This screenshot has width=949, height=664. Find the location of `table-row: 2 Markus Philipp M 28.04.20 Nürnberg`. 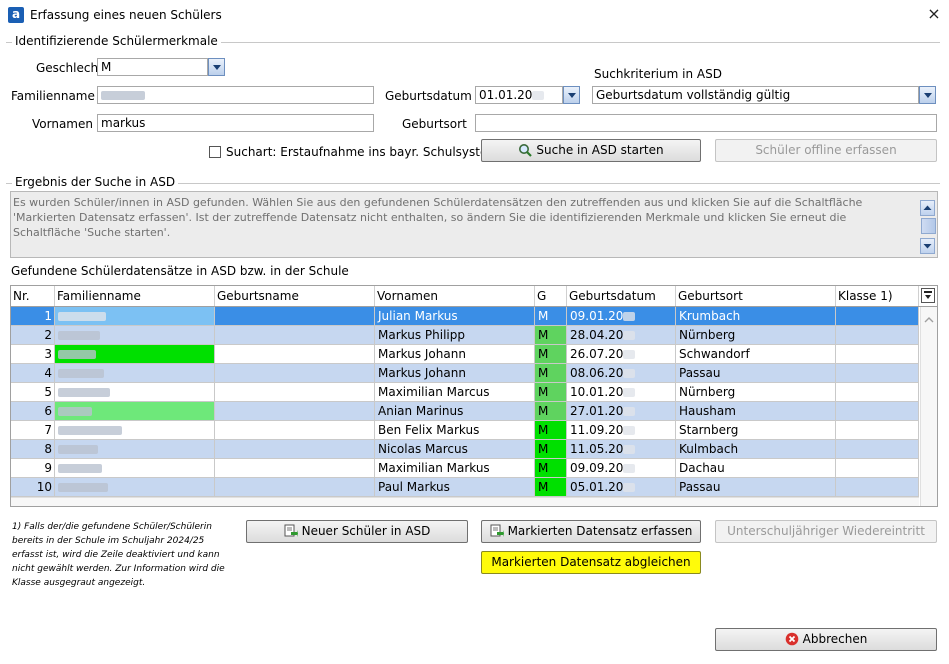

table-row: 2 Markus Philipp M 28.04.20 Nürnberg is located at coordinates (465, 335).